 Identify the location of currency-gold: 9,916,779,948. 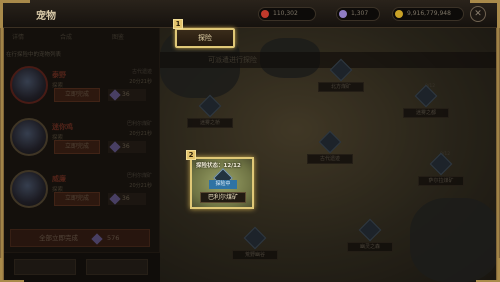
(428, 14).